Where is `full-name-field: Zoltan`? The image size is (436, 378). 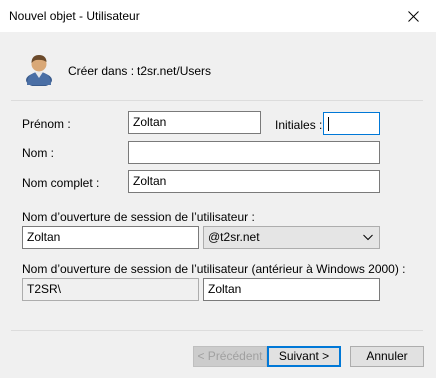
full-name-field: Zoltan is located at coordinates (254, 181).